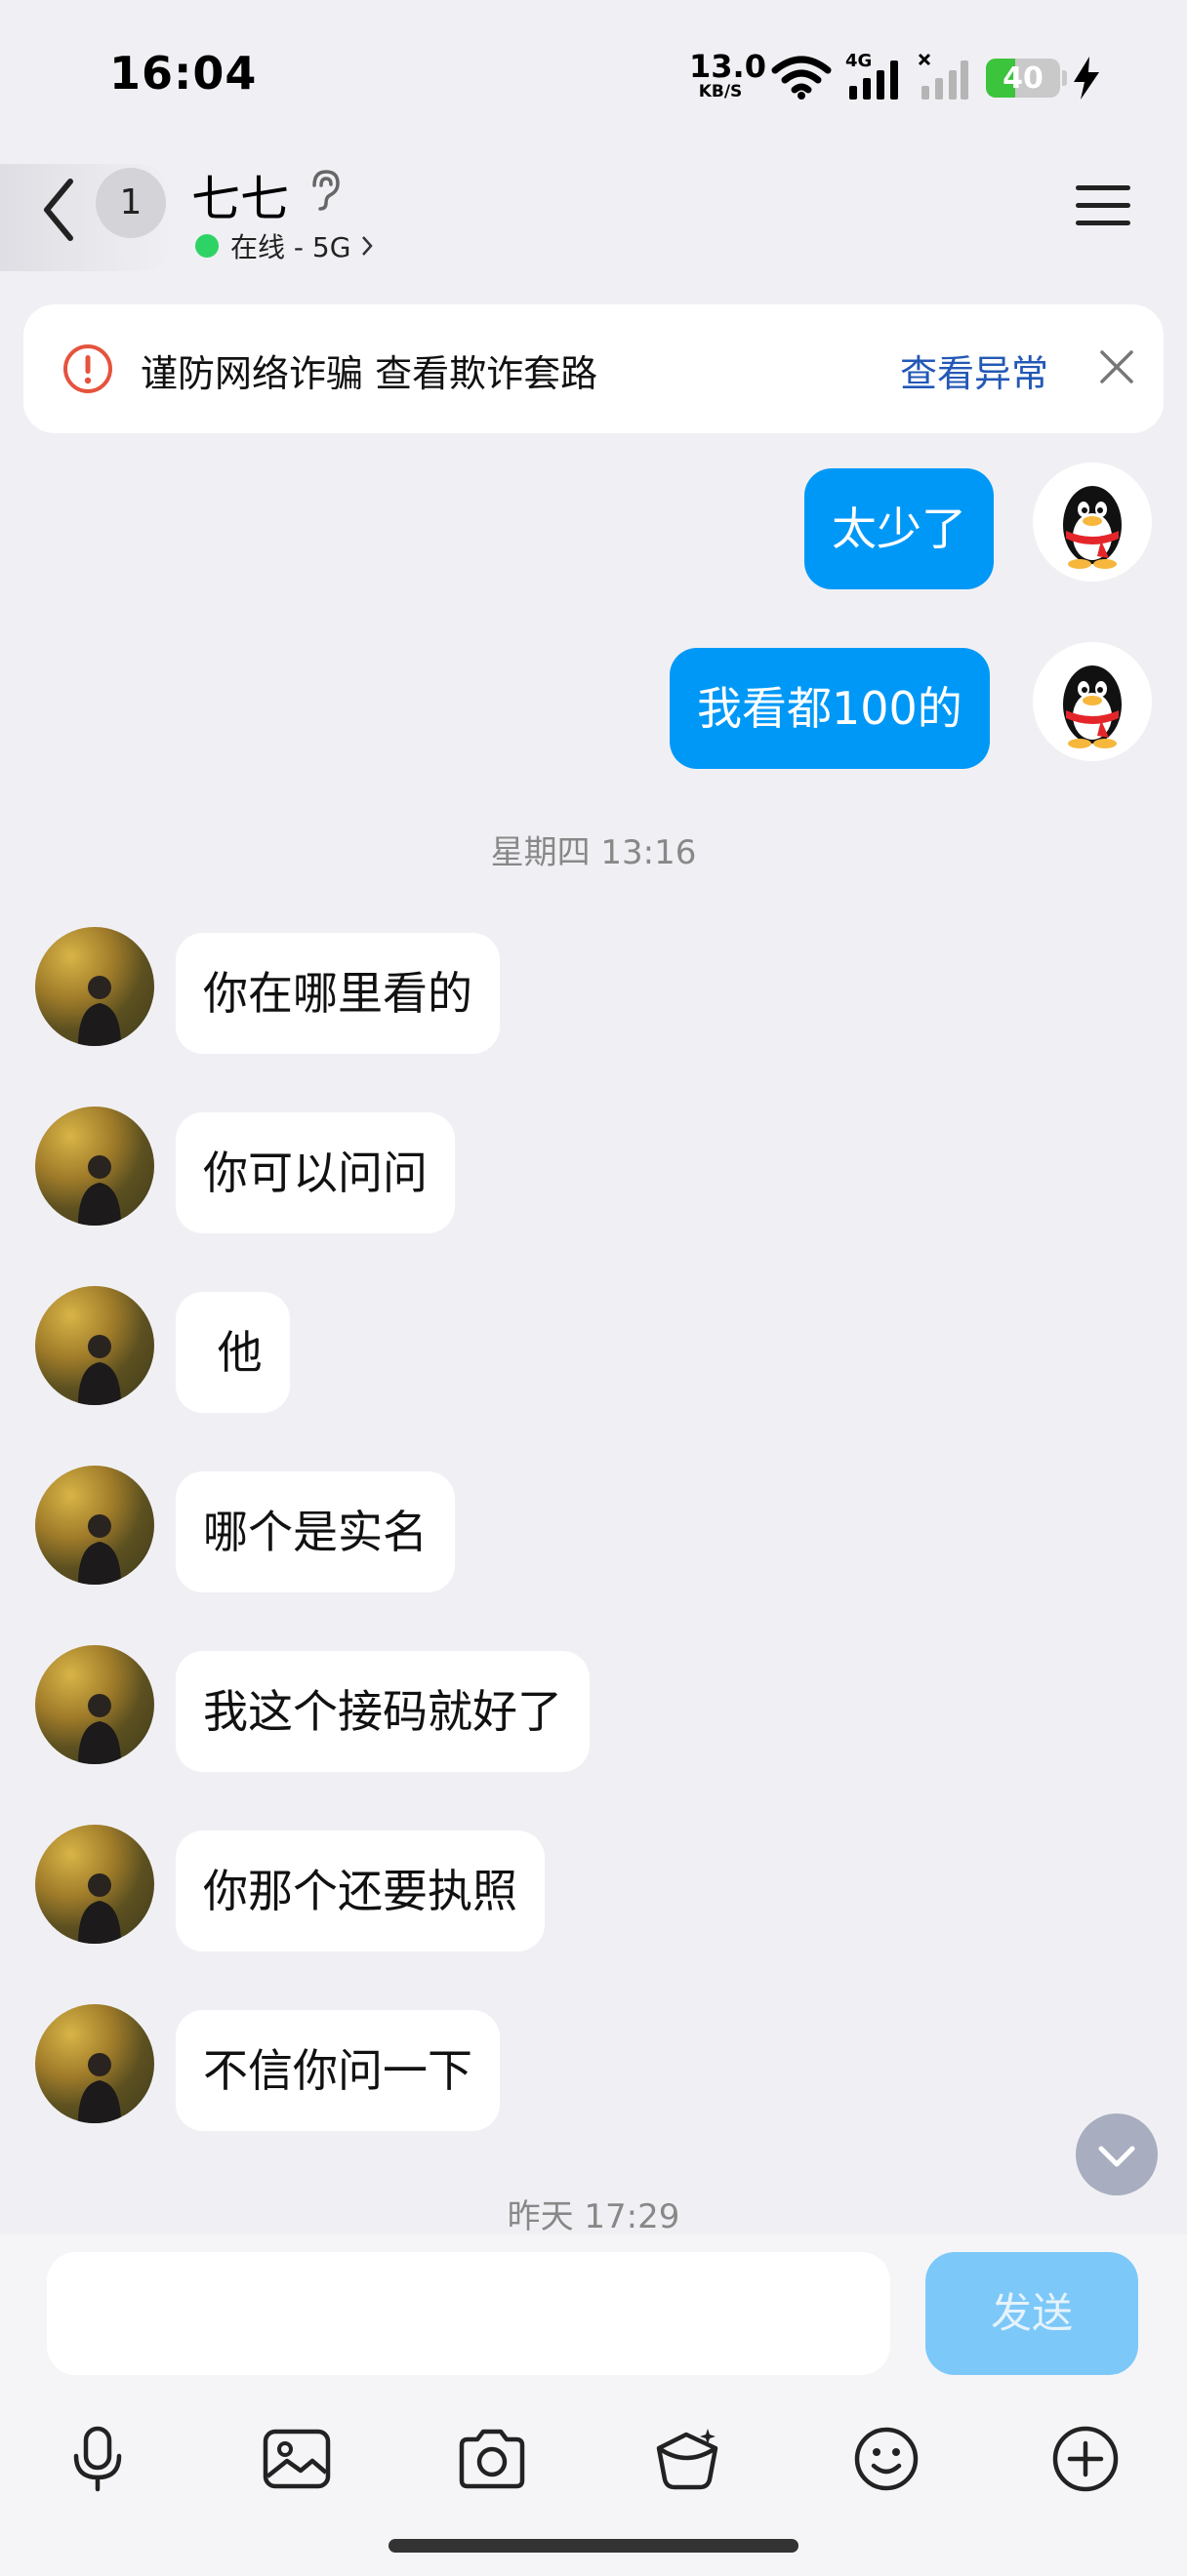 The height and width of the screenshot is (2576, 1187). What do you see at coordinates (360, 1891) in the screenshot?
I see `message-bubble-incoming: 你那个还要执照` at bounding box center [360, 1891].